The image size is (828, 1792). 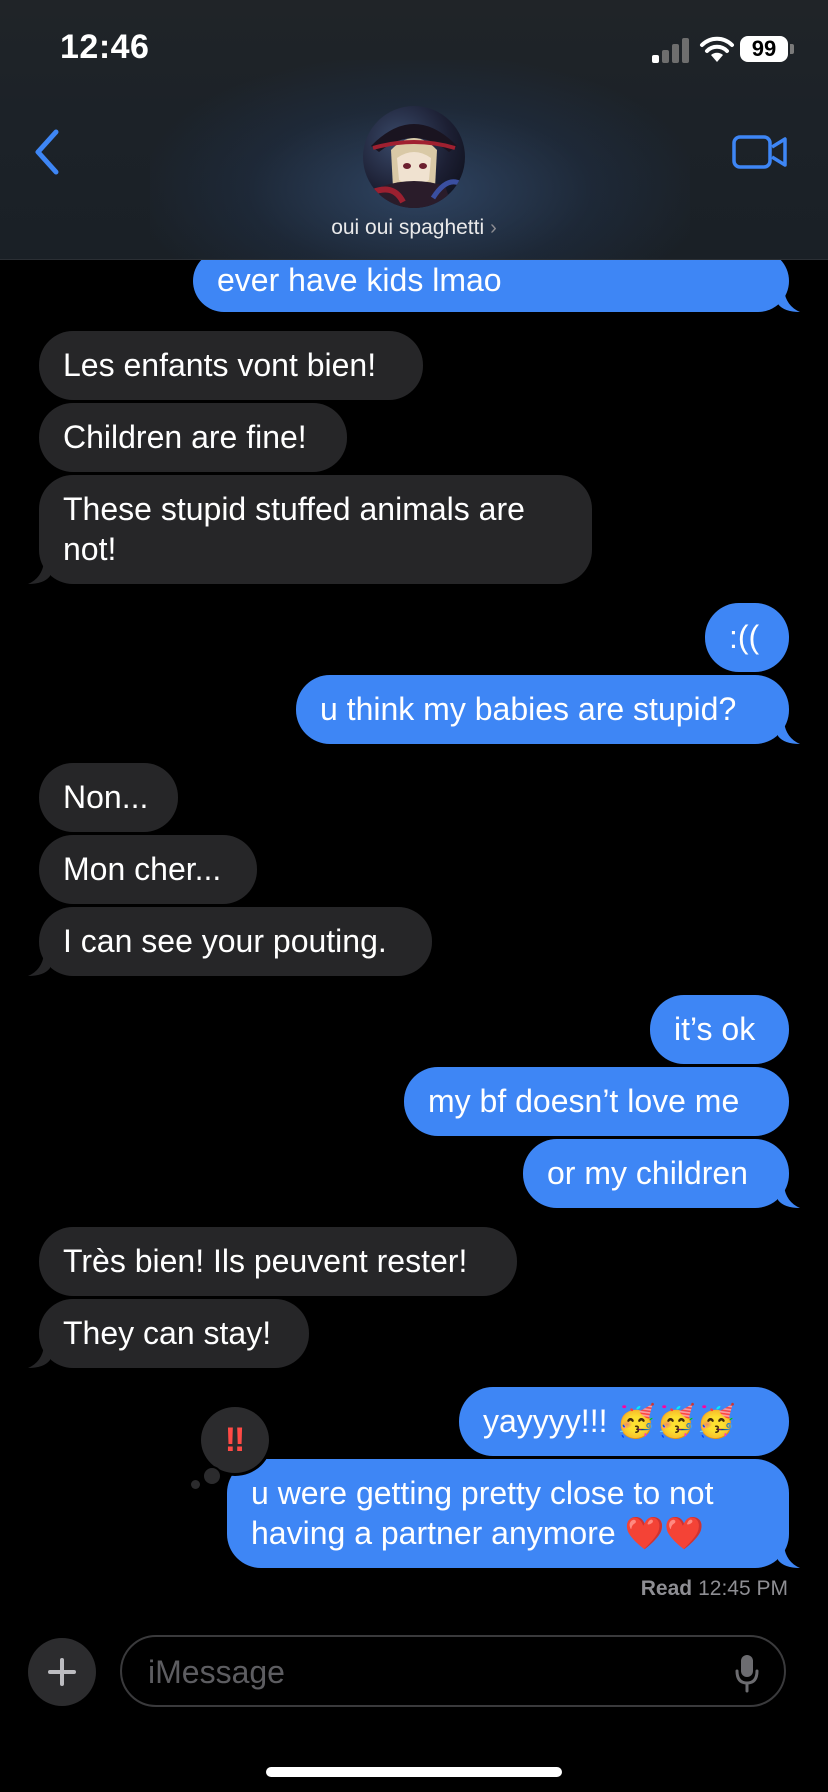 I want to click on plus-icon-v, so click(x=62, y=1672).